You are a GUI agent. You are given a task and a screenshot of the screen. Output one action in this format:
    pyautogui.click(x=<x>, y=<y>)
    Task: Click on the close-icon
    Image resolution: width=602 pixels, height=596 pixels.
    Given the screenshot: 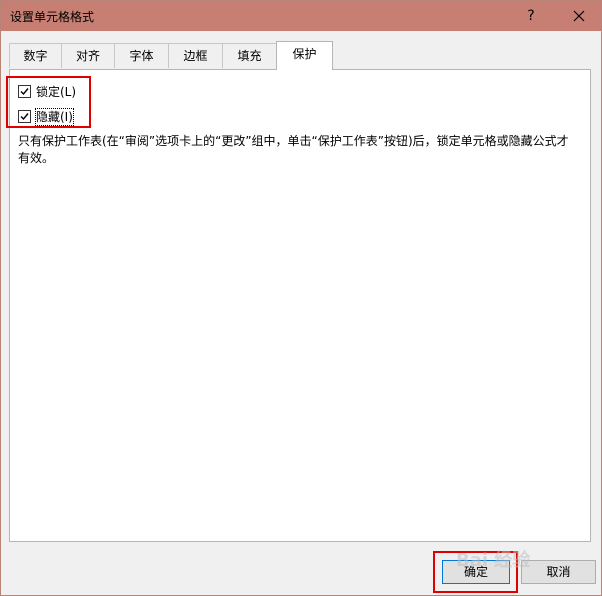 What is the action you would take?
    pyautogui.click(x=579, y=16)
    